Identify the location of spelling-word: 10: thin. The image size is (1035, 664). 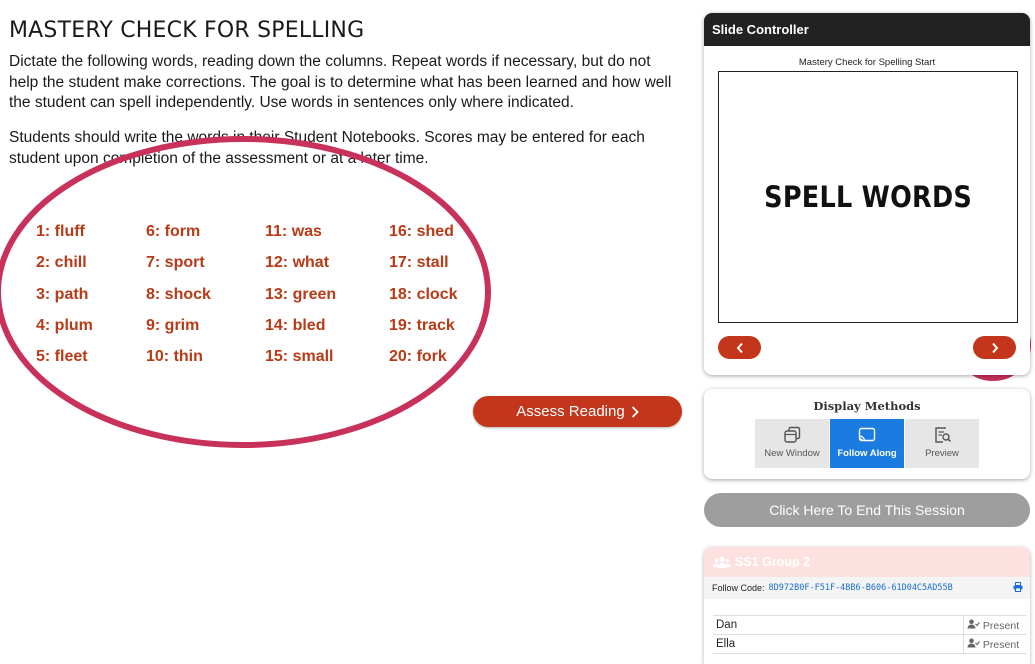
(174, 356).